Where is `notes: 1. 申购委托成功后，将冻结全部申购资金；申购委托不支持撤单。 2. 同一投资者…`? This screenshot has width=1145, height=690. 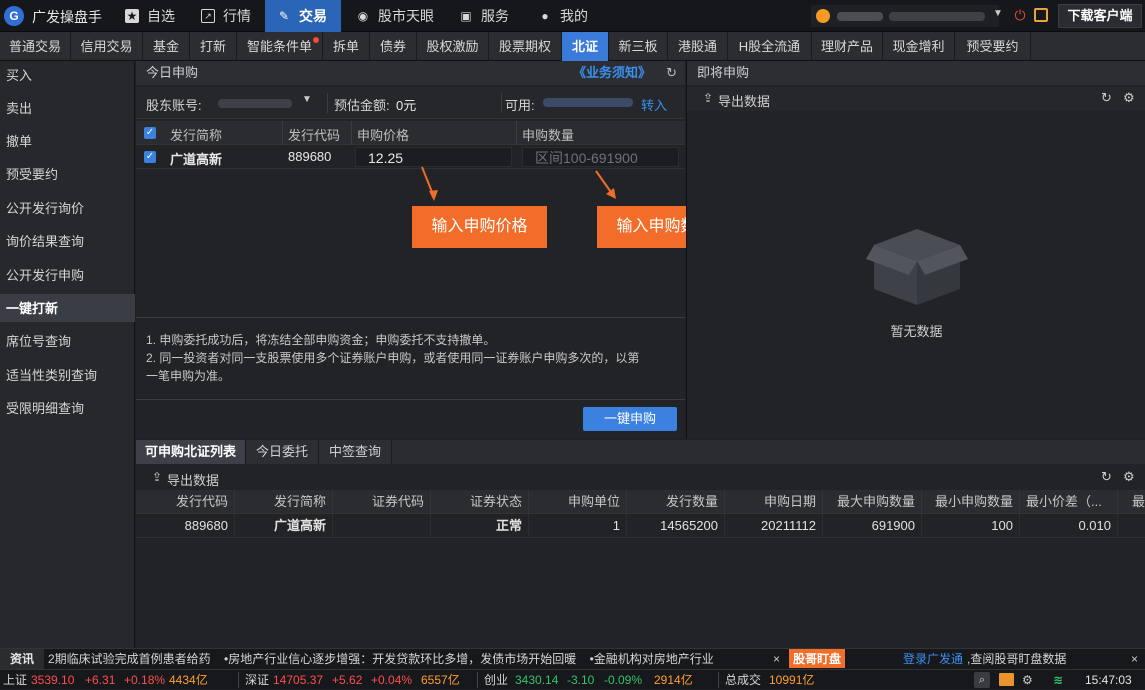 notes: 1. 申购委托成功后，将冻结全部申购资金；申购委托不支持撤单。 2. 同一投资者… is located at coordinates (413, 358).